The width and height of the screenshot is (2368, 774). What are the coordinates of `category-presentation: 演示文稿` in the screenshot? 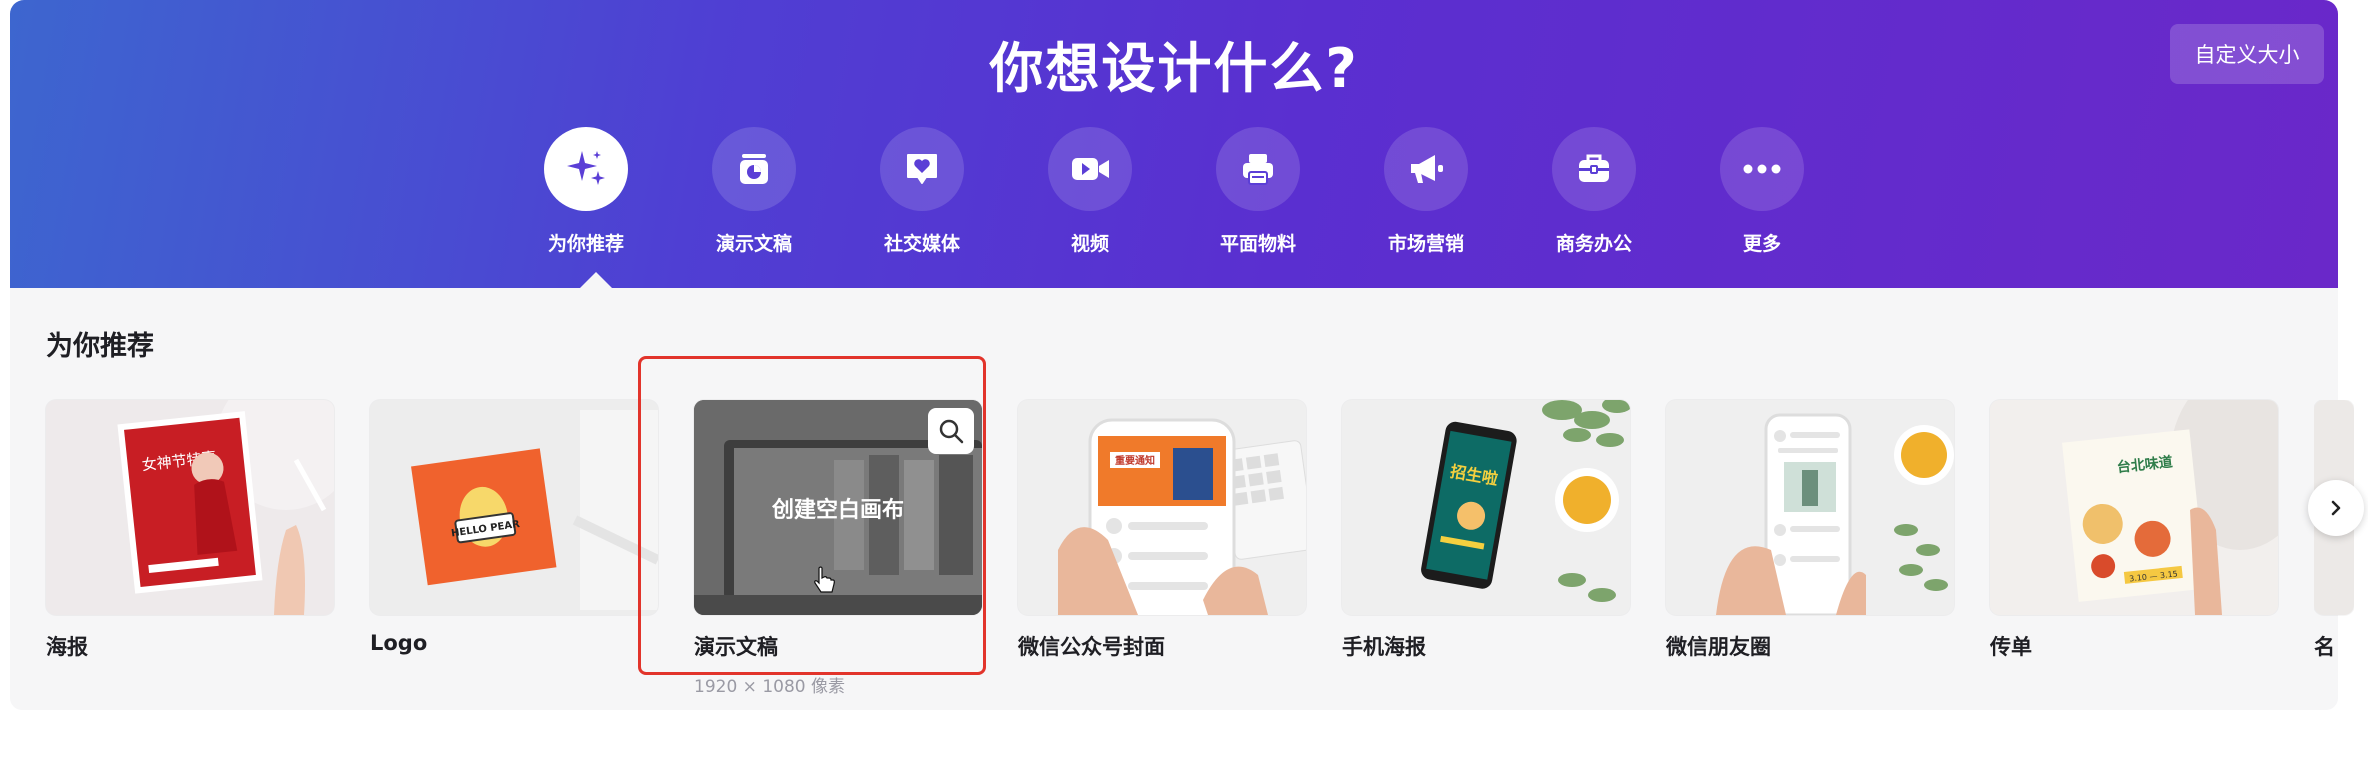 It's located at (754, 191).